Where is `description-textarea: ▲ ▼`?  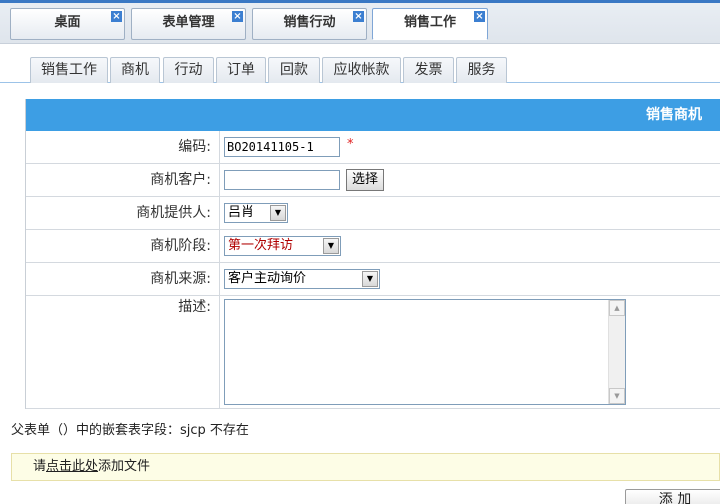 description-textarea: ▲ ▼ is located at coordinates (425, 352).